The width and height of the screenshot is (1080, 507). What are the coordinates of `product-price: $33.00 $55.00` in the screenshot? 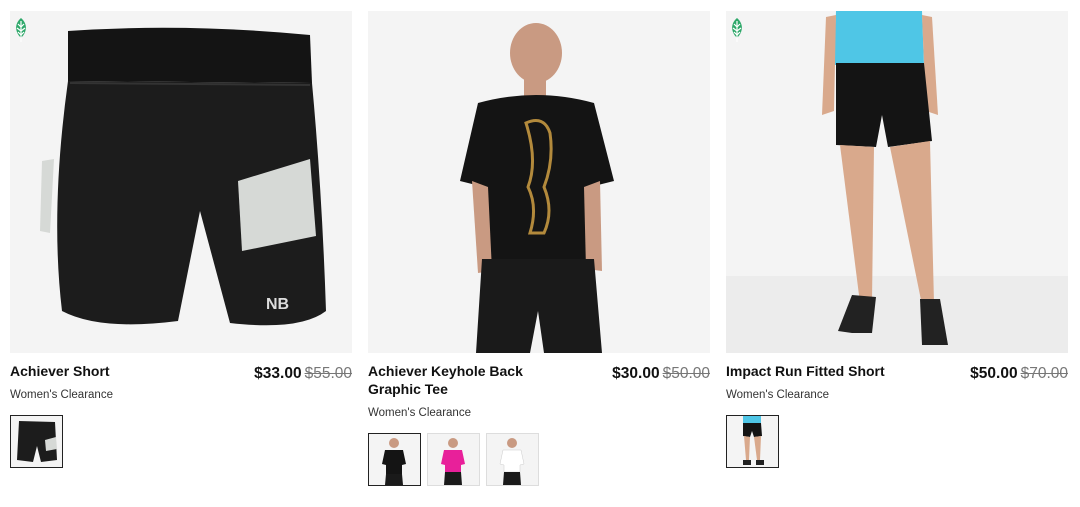 It's located at (303, 374).